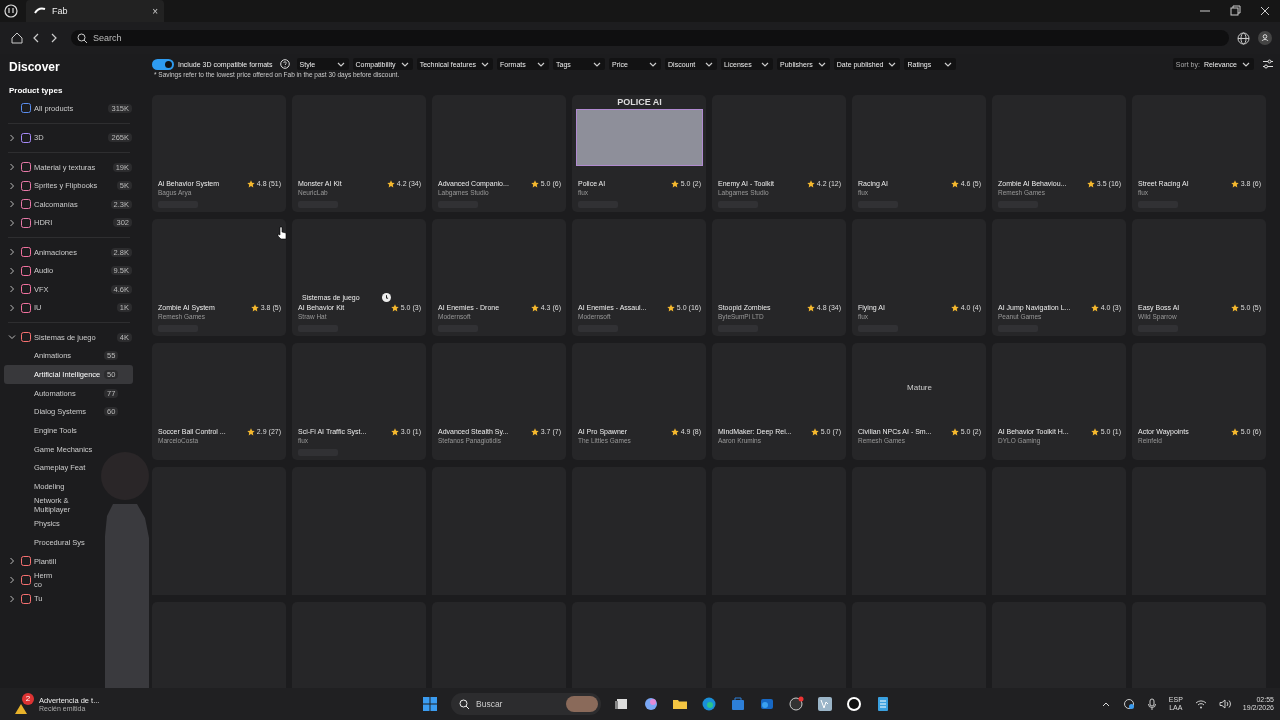 This screenshot has width=1280, height=720. Describe the element at coordinates (36, 38) in the screenshot. I see `back-icon` at that location.